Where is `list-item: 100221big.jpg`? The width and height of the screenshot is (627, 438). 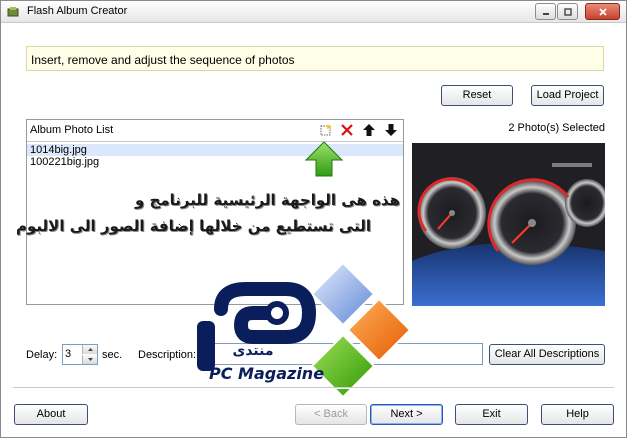 list-item: 100221big.jpg is located at coordinates (215, 162).